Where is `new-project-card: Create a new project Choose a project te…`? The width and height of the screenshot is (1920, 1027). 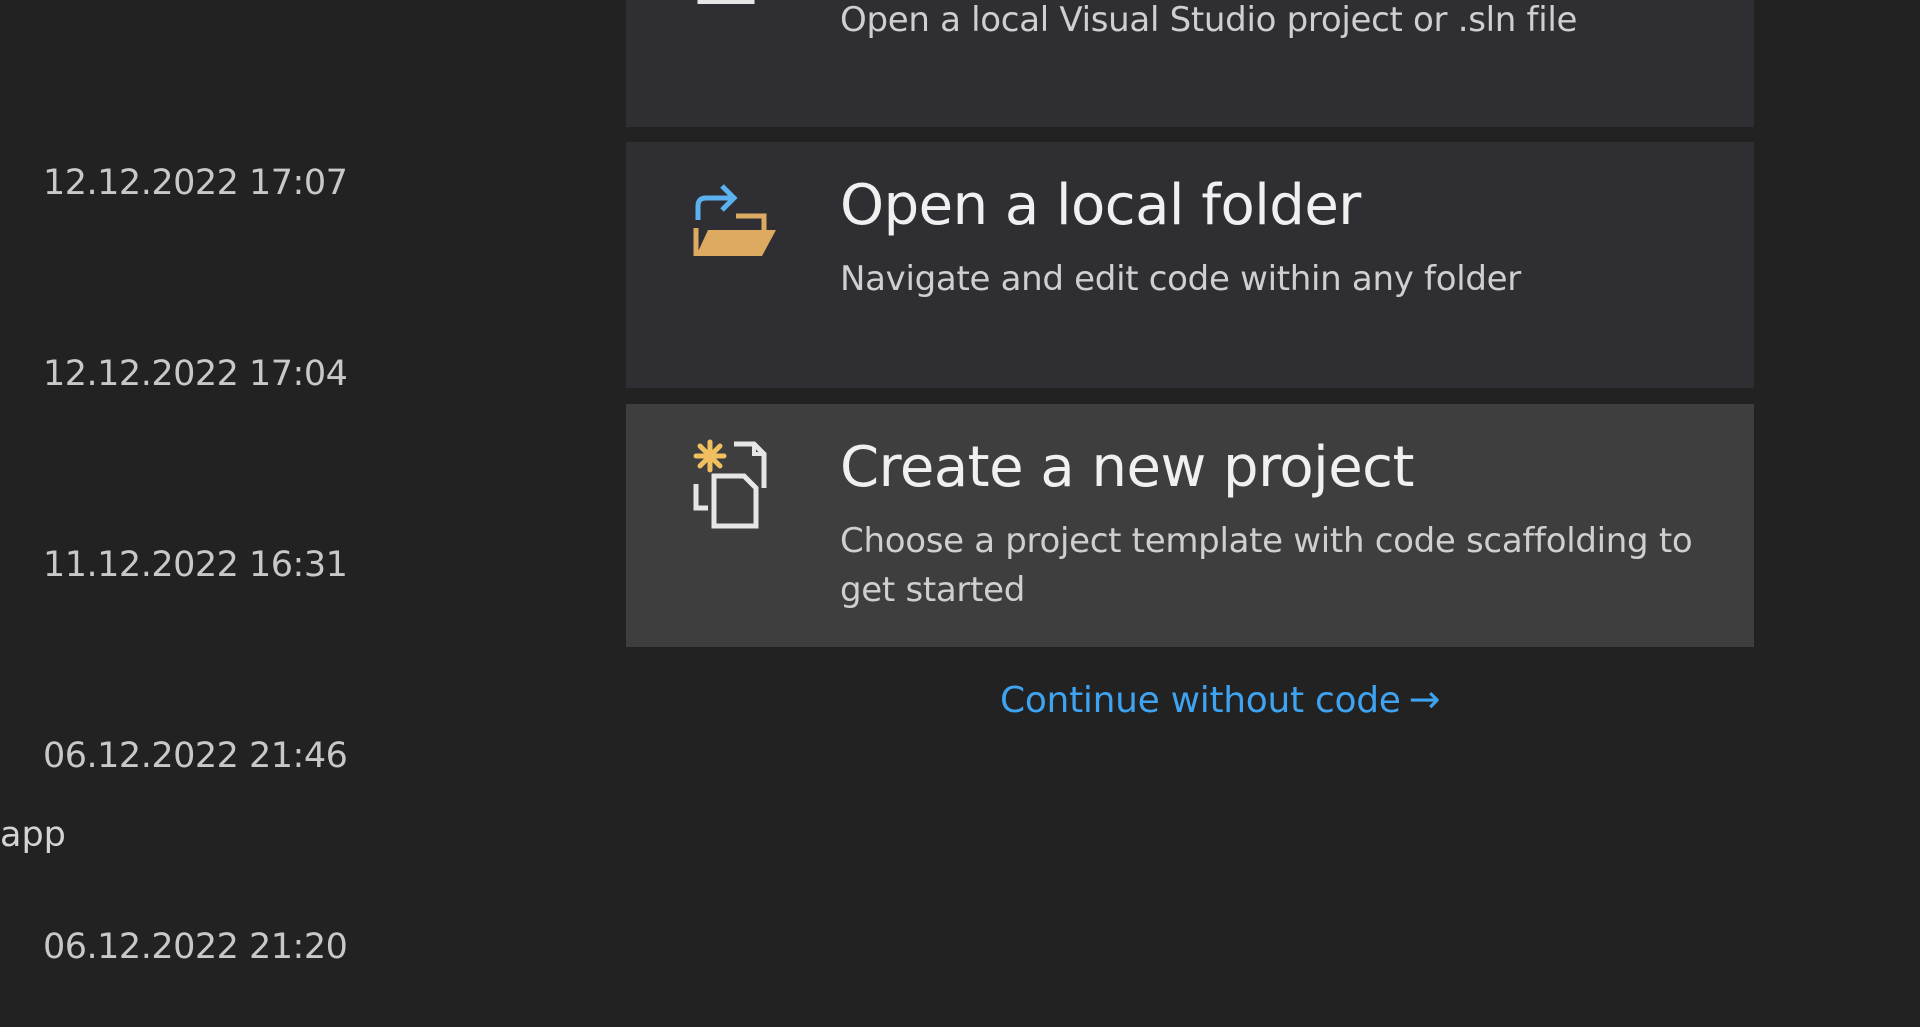 new-project-card: Create a new project Choose a project te… is located at coordinates (1190, 525).